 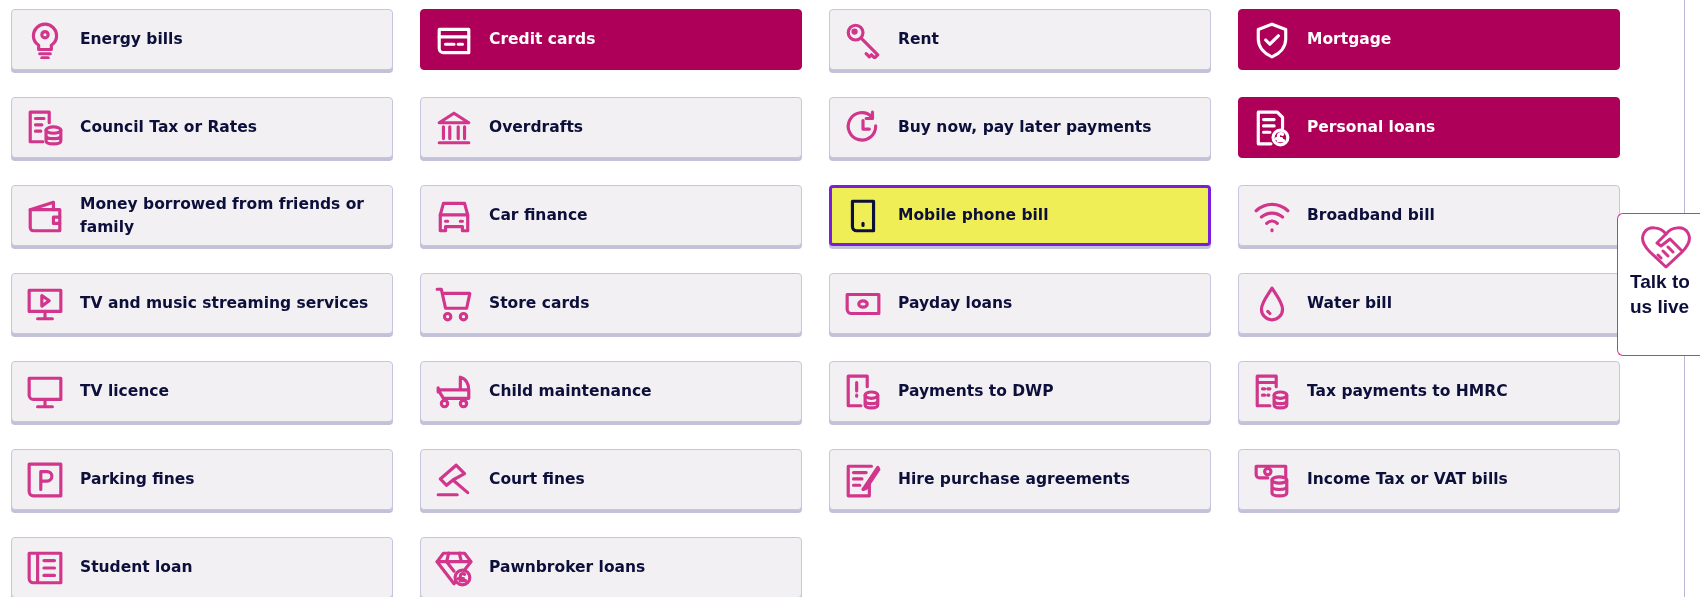 What do you see at coordinates (1020, 391) in the screenshot?
I see `category-button: Payments to DWP` at bounding box center [1020, 391].